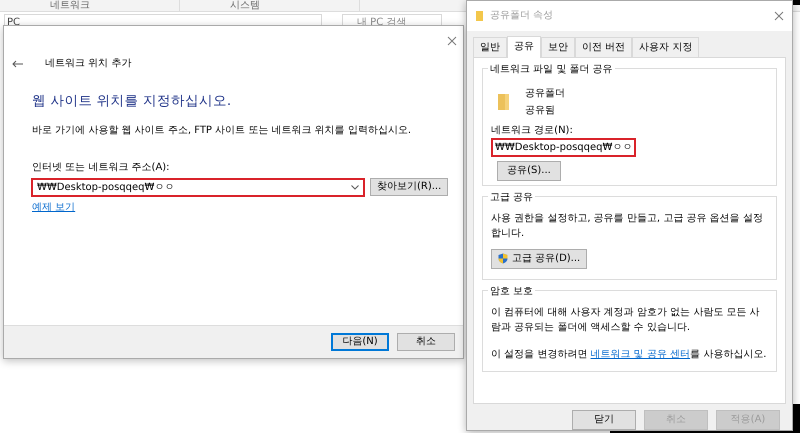 The width and height of the screenshot is (800, 433). Describe the element at coordinates (222, 131) in the screenshot. I see `description-text: 바로 가기에 사용할 웹 사이트 주소, FTP 사이트 또는 네트워크 위치를 입력하십시오.` at that location.